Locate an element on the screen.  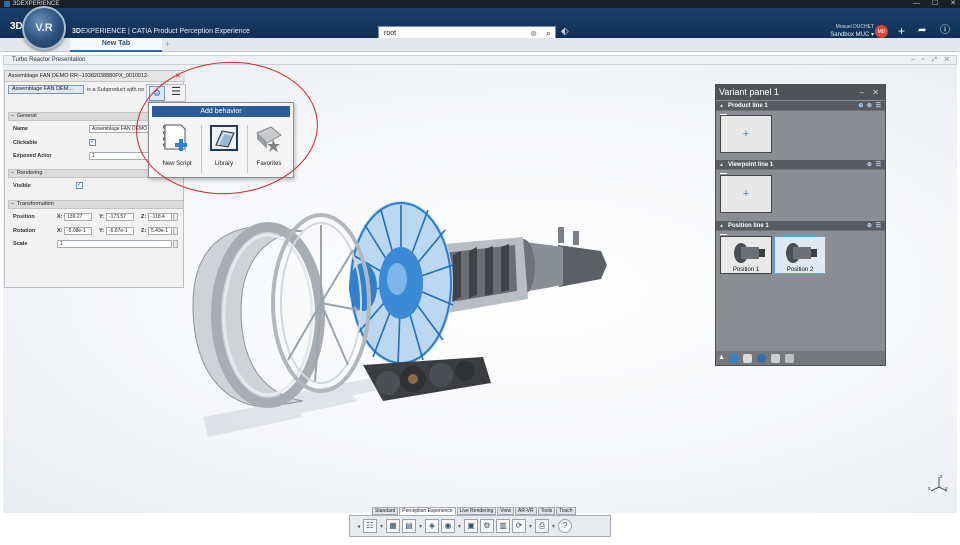
animation-icon: ⟳ is located at coordinates (519, 526).